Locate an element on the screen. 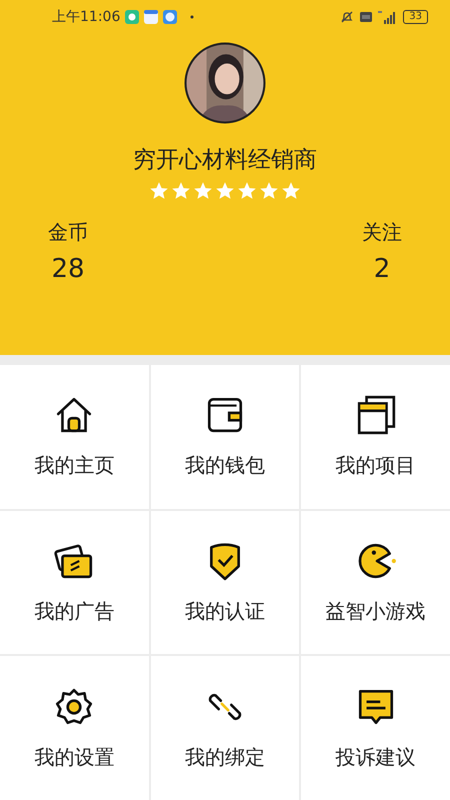 This screenshot has width=450, height=800. stat-value: 2 is located at coordinates (382, 269).